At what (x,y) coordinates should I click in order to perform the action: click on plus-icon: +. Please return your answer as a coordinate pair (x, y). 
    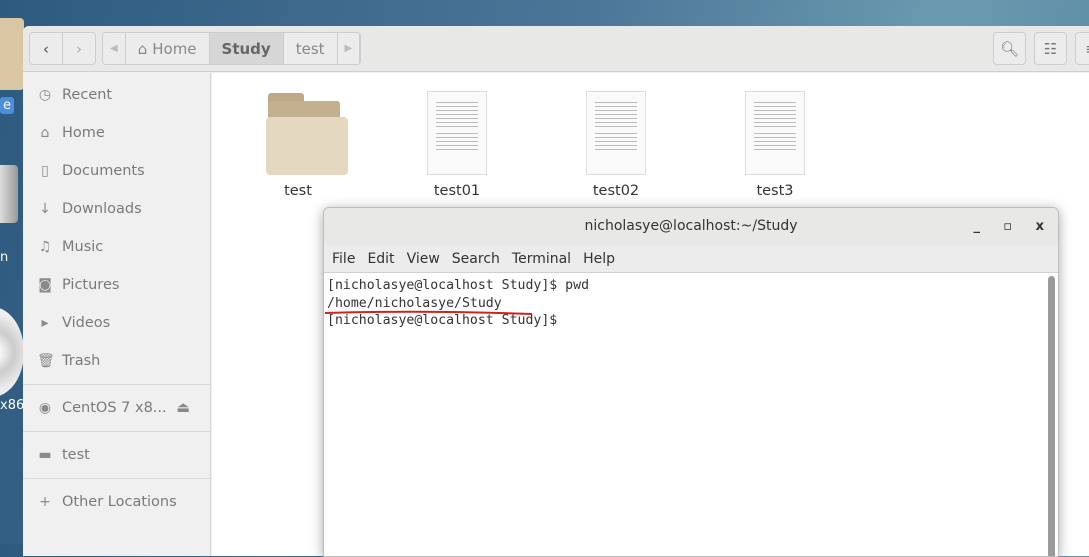
    Looking at the image, I should click on (45, 502).